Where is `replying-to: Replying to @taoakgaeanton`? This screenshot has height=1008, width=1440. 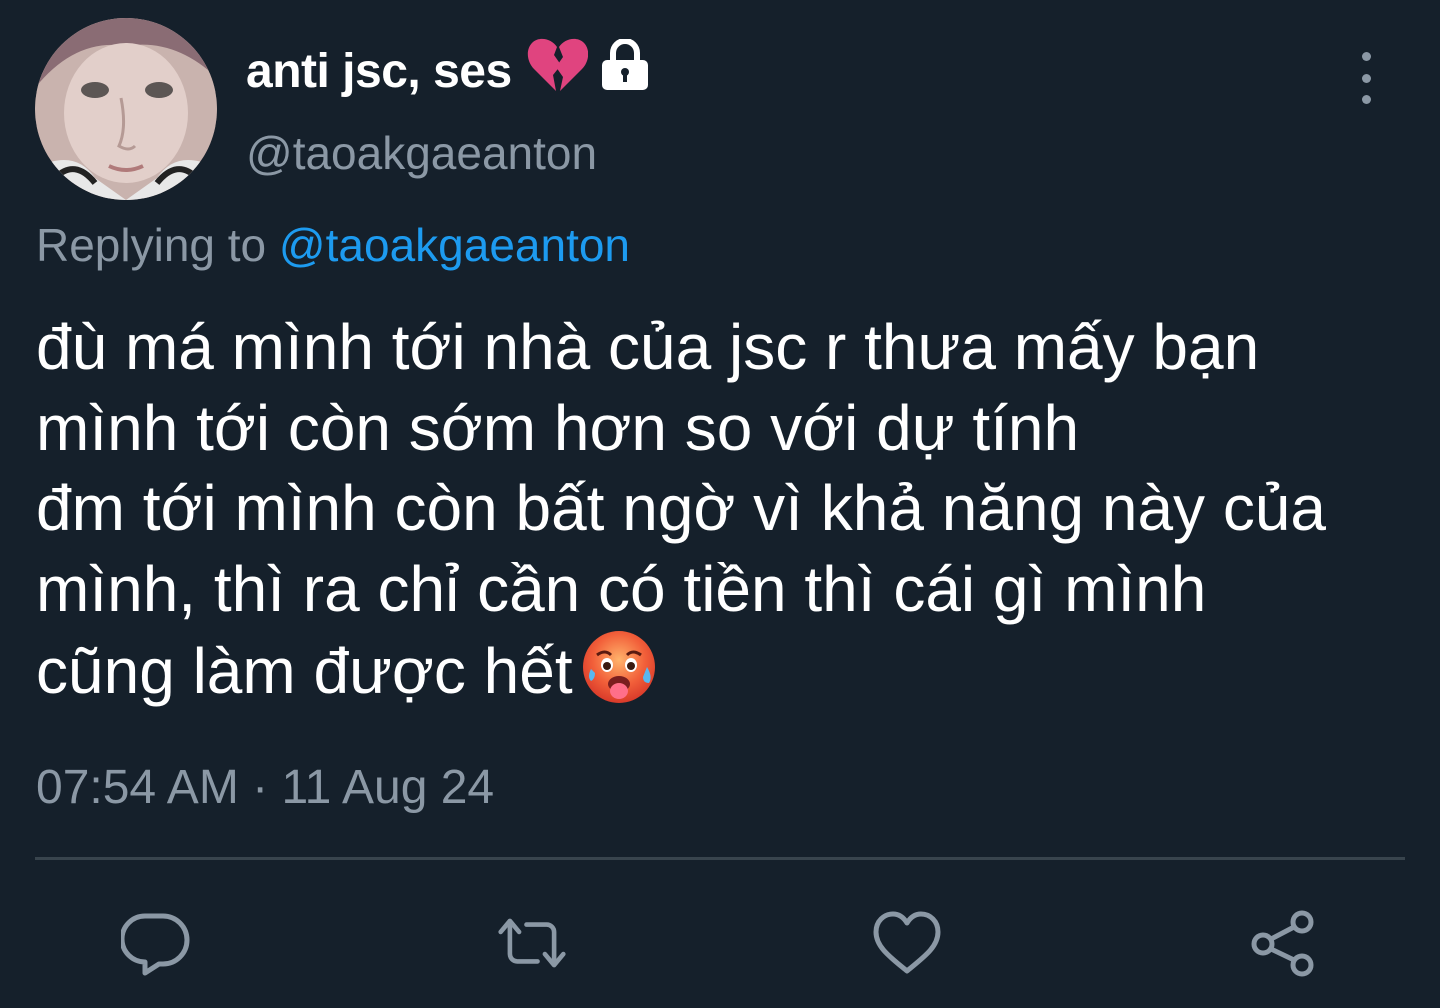 replying-to: Replying to @taoakgaeanton is located at coordinates (333, 245).